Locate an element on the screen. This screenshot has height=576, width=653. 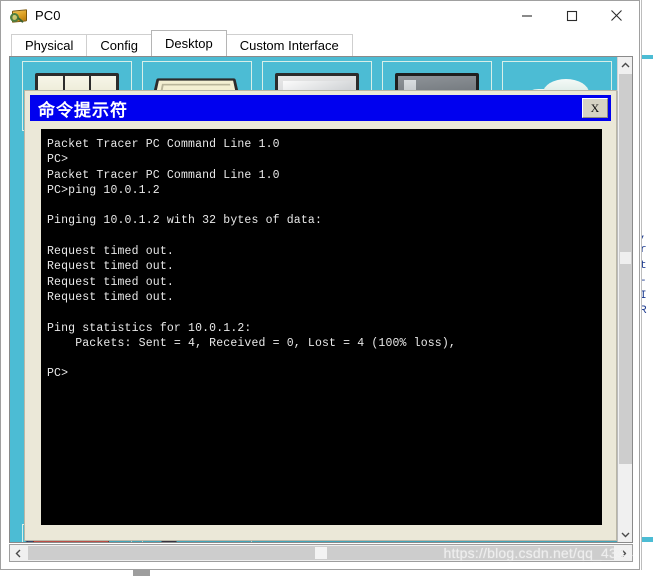
tab-physical: Physical is located at coordinates (49, 45).